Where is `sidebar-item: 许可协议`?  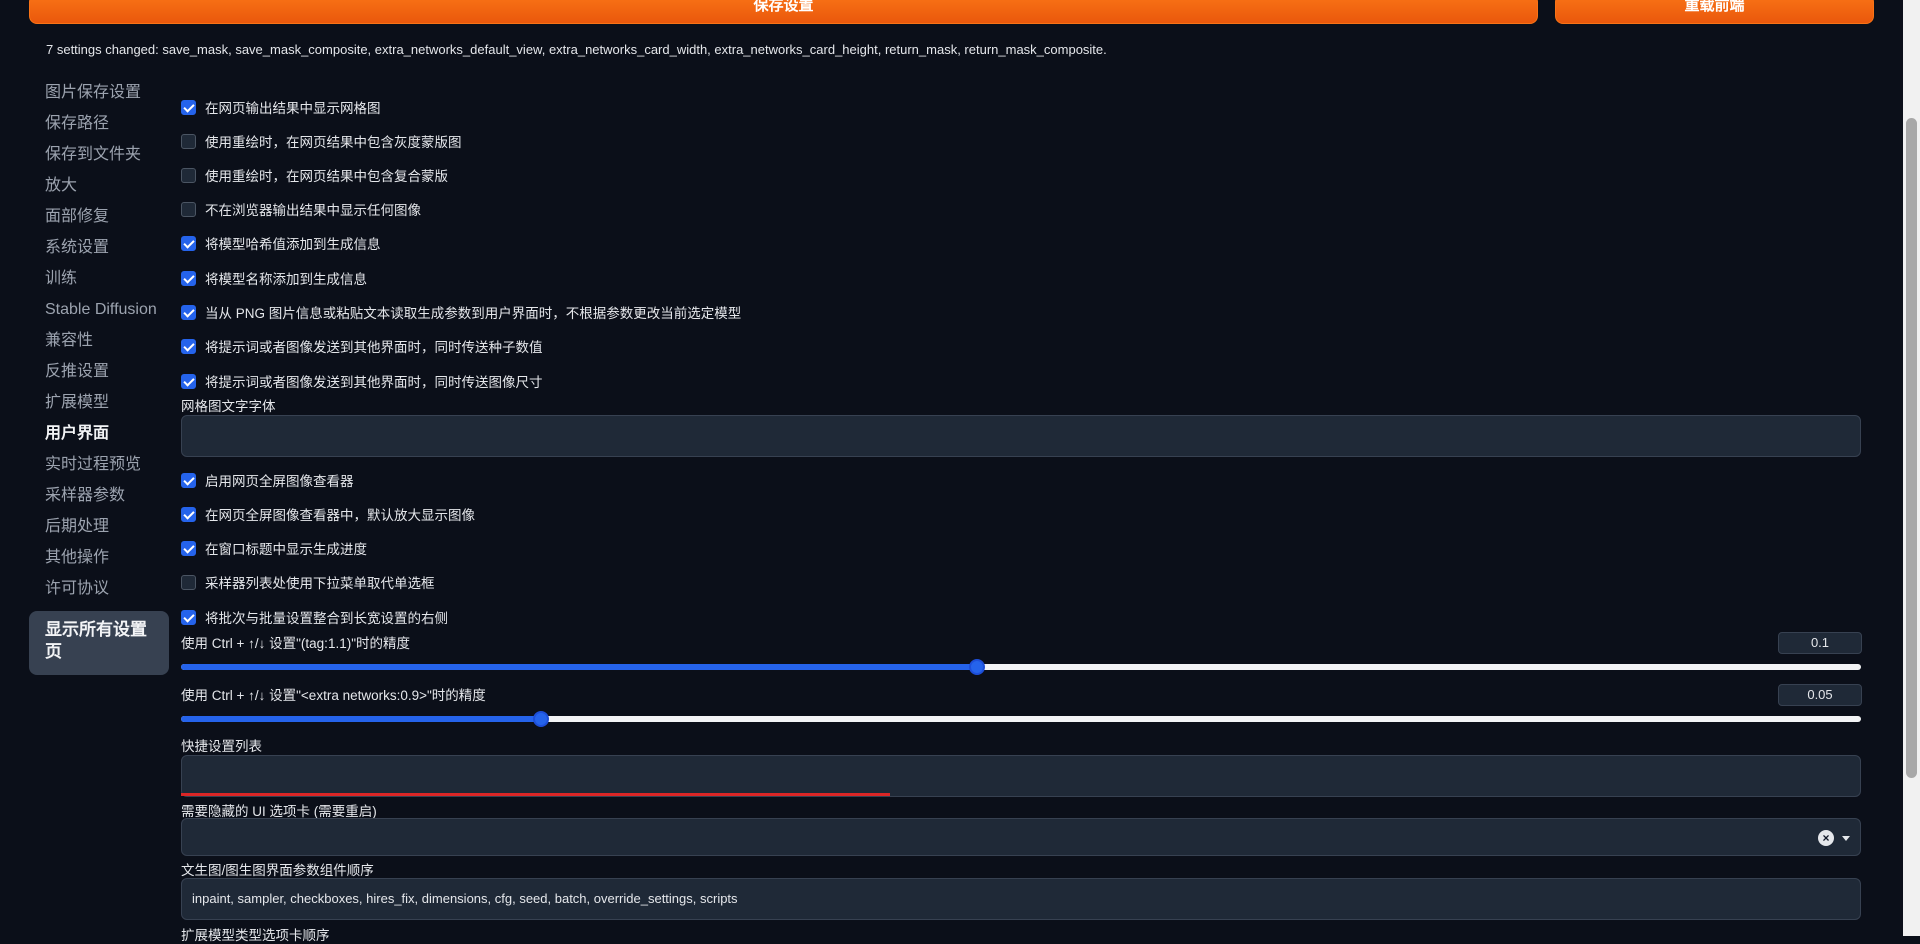 sidebar-item: 许可协议 is located at coordinates (99, 591).